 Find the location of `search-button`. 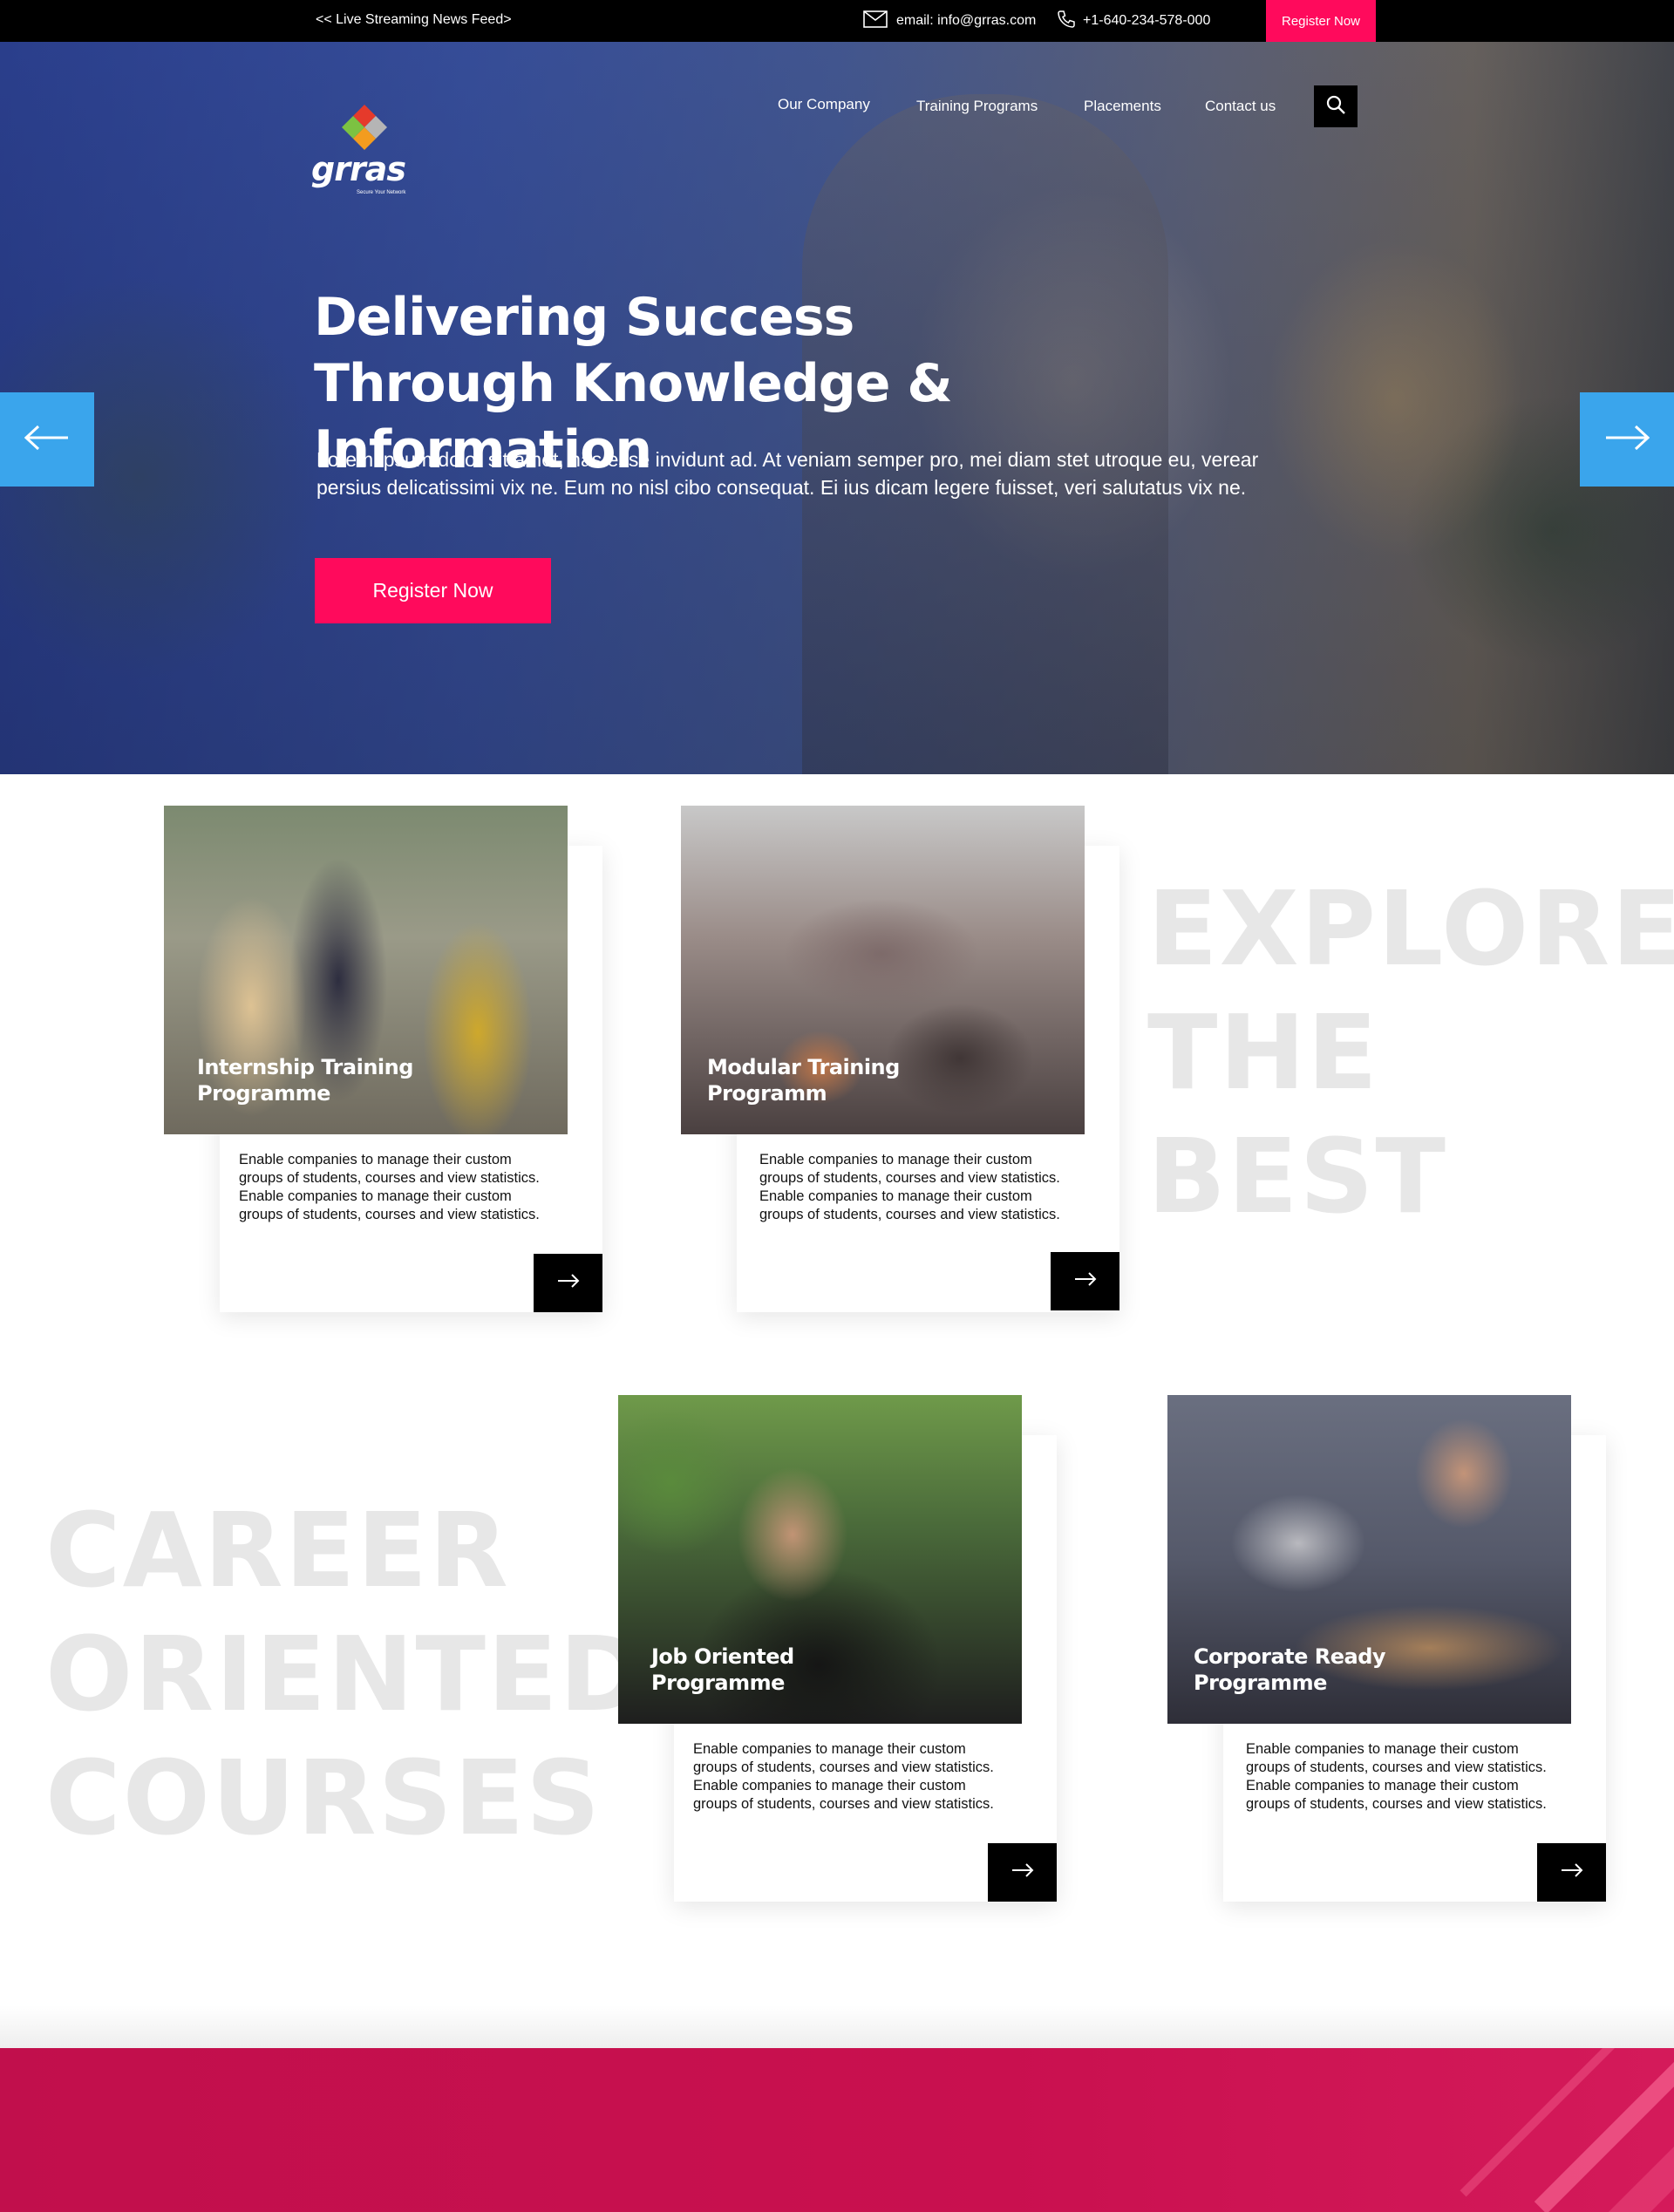

search-button is located at coordinates (1336, 106).